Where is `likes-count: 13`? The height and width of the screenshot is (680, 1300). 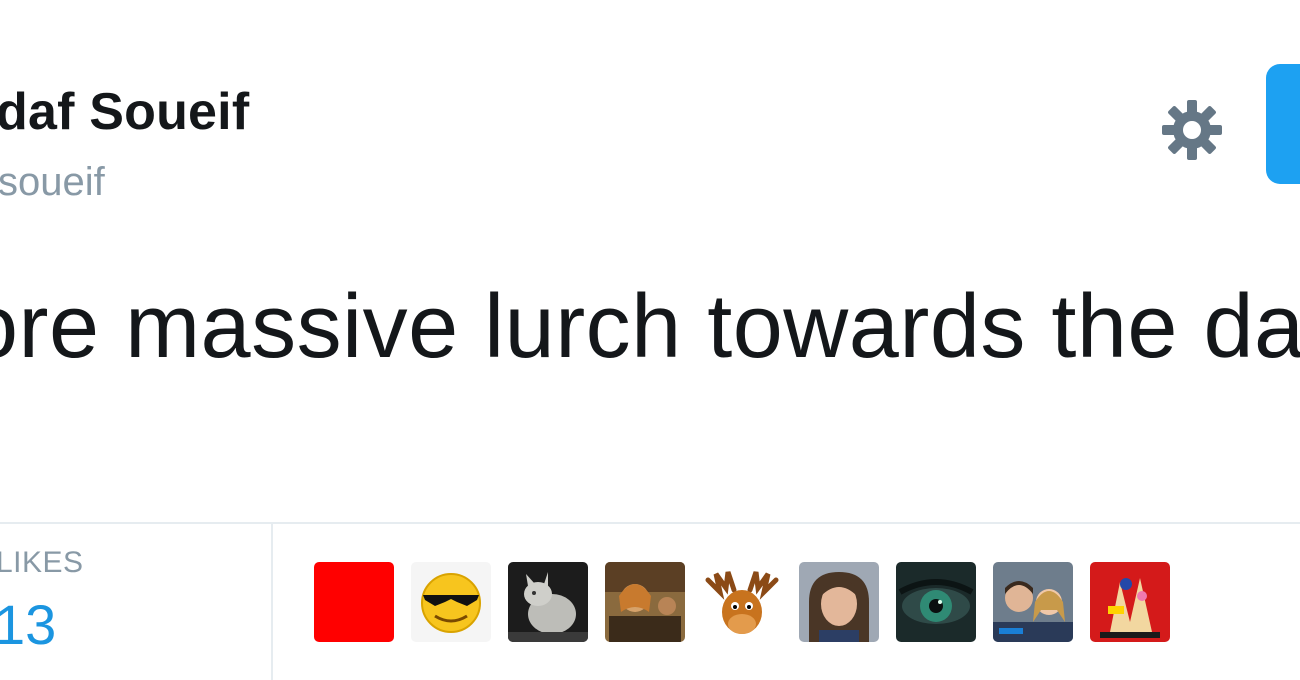
likes-count: 13 is located at coordinates (28, 624).